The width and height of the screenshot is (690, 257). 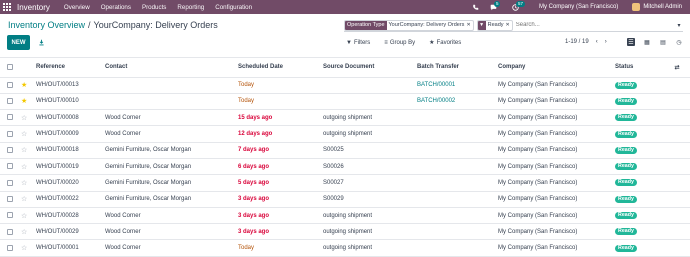 I want to click on company-switcher: My Company (San Francisco), so click(x=578, y=7).